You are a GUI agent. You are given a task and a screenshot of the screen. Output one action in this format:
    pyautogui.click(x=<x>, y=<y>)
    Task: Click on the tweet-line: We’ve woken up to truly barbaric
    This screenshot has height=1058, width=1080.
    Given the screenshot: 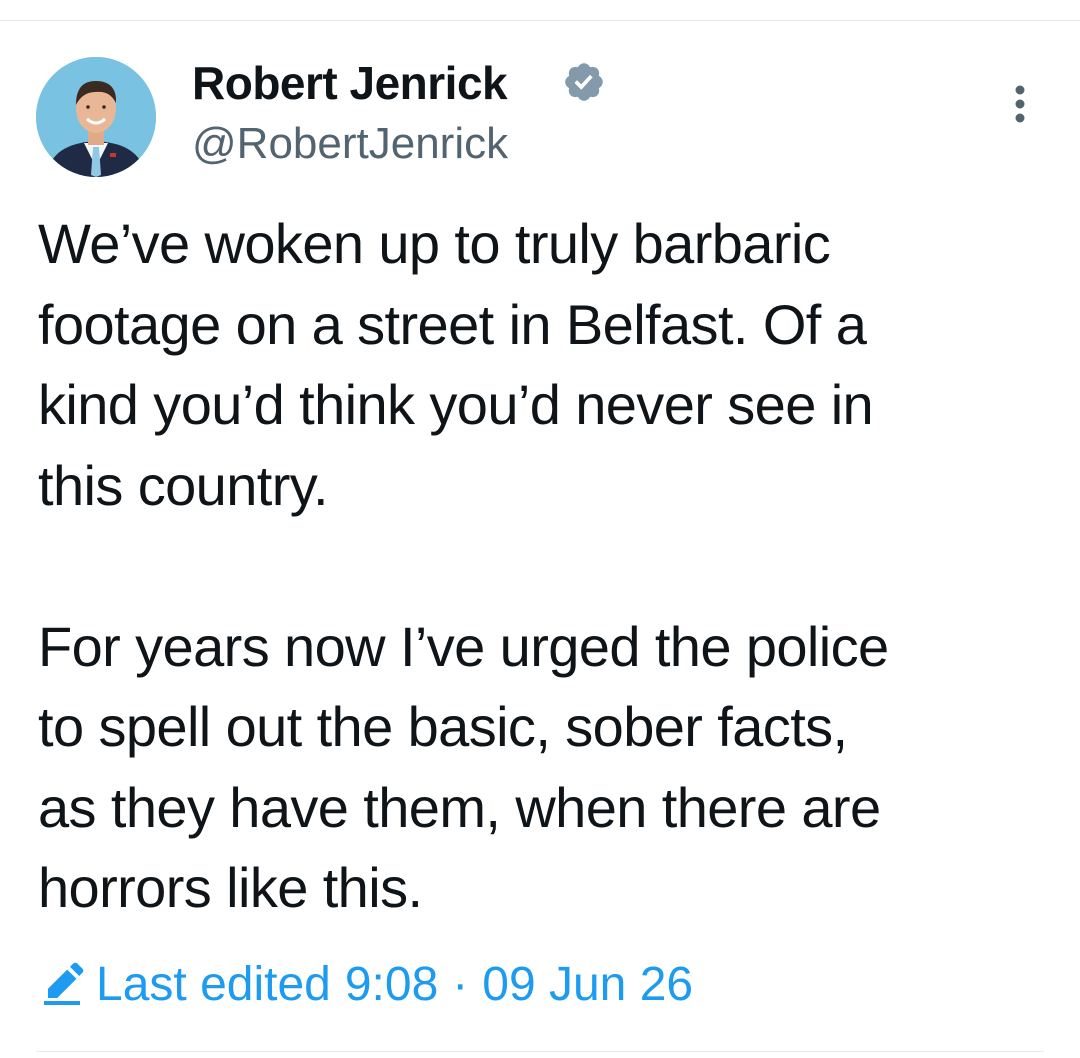 What is the action you would take?
    pyautogui.click(x=434, y=243)
    